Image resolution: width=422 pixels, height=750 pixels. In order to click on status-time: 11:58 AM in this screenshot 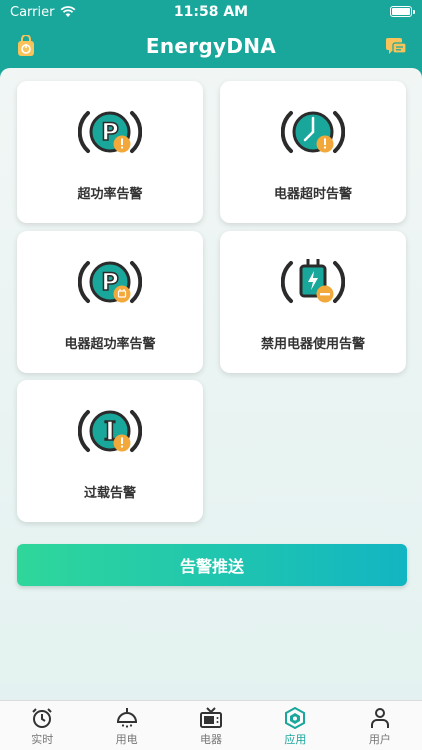, I will do `click(211, 12)`.